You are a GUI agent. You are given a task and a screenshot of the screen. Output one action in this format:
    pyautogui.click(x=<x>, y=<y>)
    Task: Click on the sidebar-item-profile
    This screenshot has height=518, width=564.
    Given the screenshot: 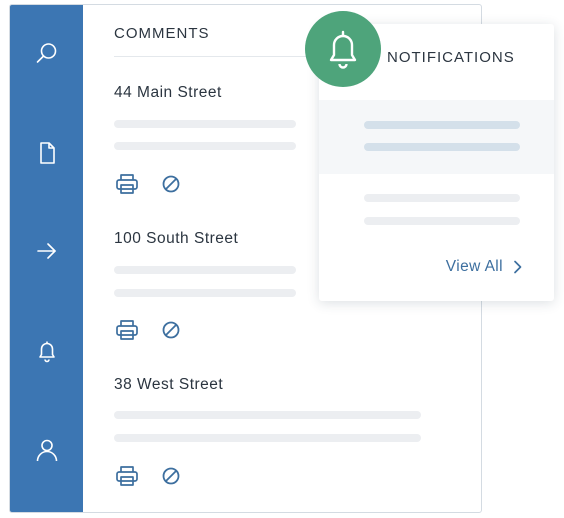 What is the action you would take?
    pyautogui.click(x=46, y=450)
    